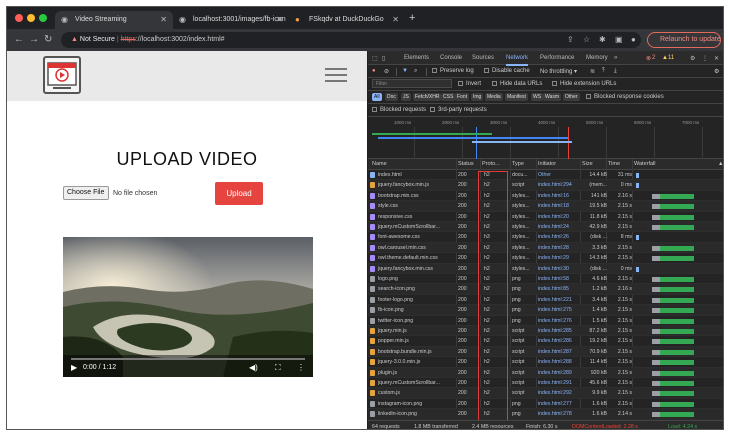 The height and width of the screenshot is (434, 730). What do you see at coordinates (412, 18) in the screenshot?
I see `new-tab-button: +` at bounding box center [412, 18].